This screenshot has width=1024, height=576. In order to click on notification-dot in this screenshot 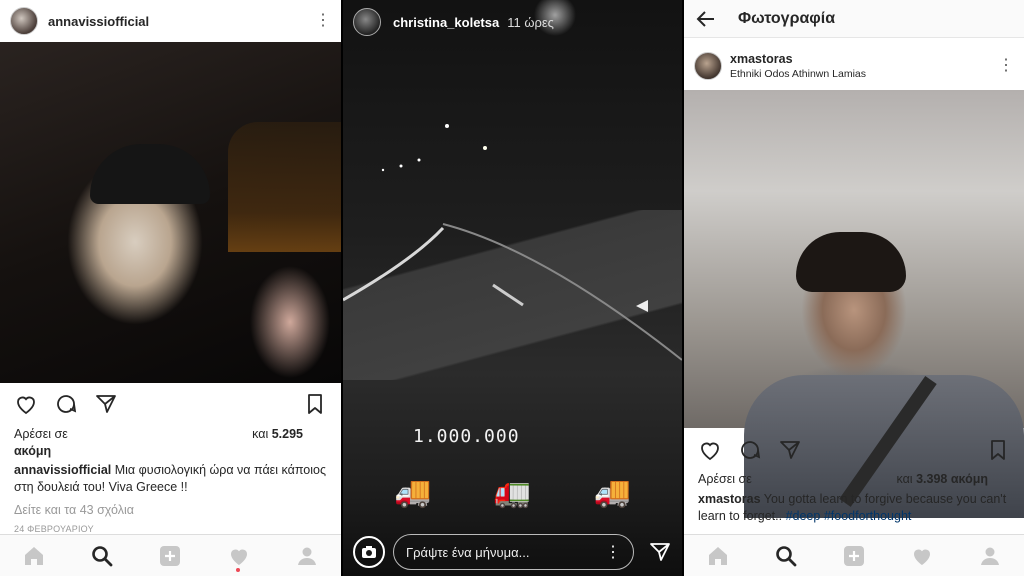, I will do `click(238, 570)`.